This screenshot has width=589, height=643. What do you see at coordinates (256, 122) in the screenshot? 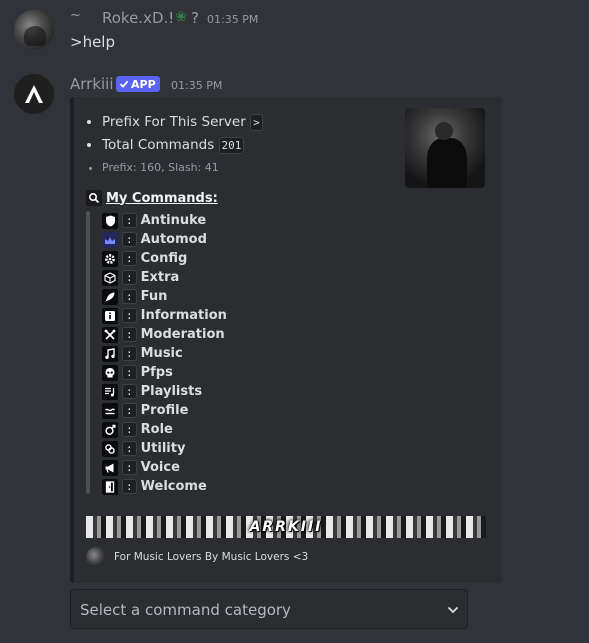
I see `prefix-value: >` at bounding box center [256, 122].